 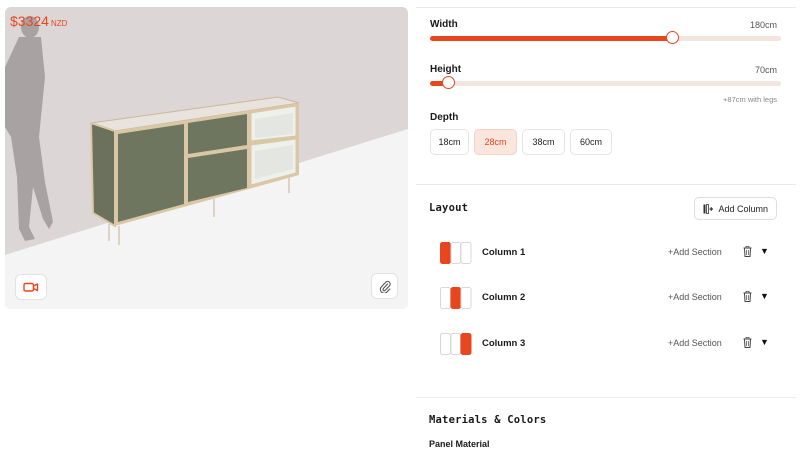 What do you see at coordinates (495, 142) in the screenshot?
I see `depth-option-28: 28cm` at bounding box center [495, 142].